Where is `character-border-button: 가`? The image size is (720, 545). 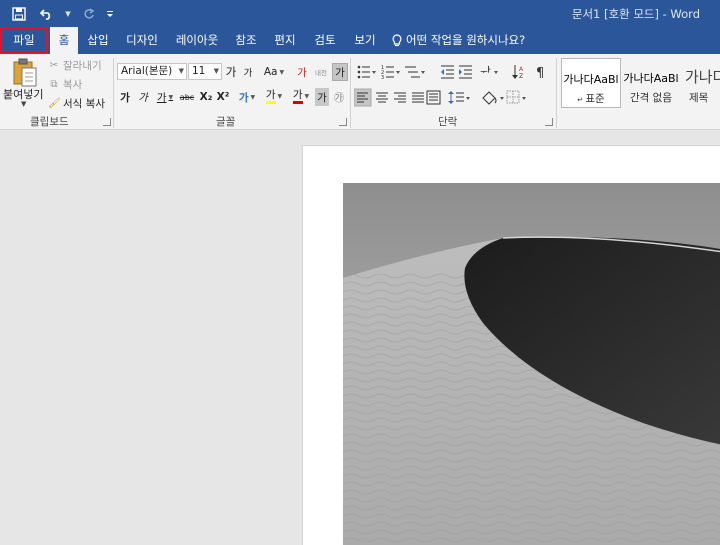 character-border-button: 가 is located at coordinates (340, 72).